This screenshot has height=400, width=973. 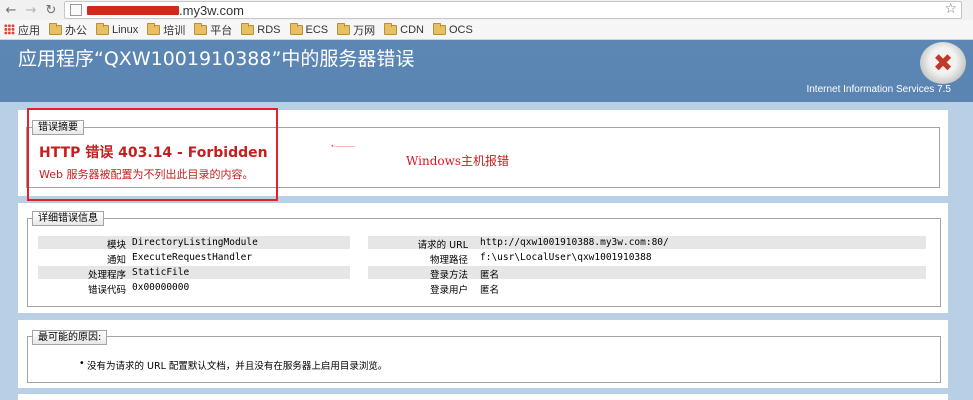 What do you see at coordinates (212, 10) in the screenshot?
I see `url-text: .my3w.com` at bounding box center [212, 10].